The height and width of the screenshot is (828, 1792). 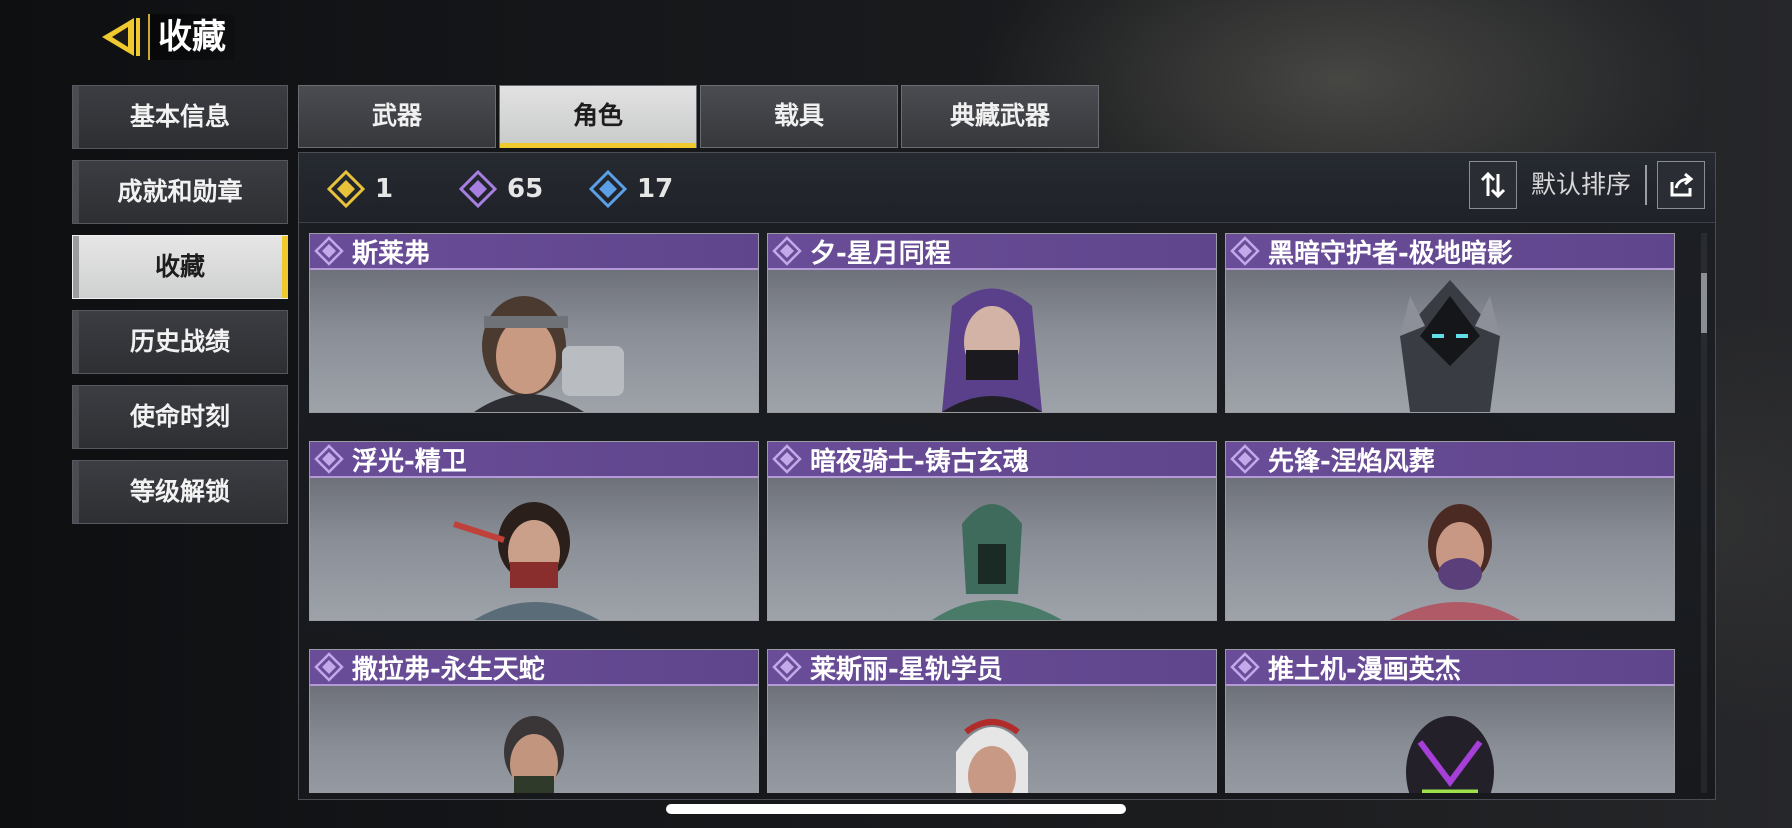 What do you see at coordinates (1704, 303) in the screenshot?
I see `scroll-thumb` at bounding box center [1704, 303].